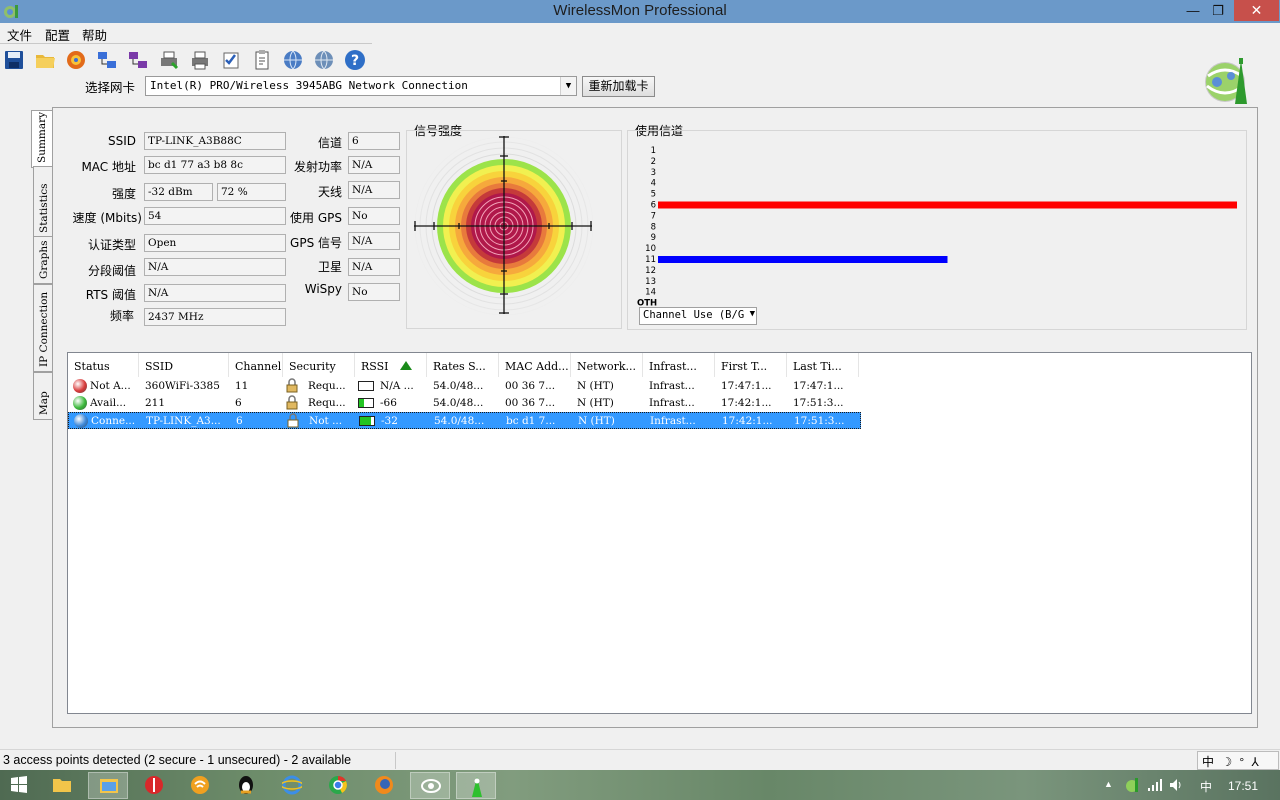  I want to click on tab-map: Map, so click(43, 396).